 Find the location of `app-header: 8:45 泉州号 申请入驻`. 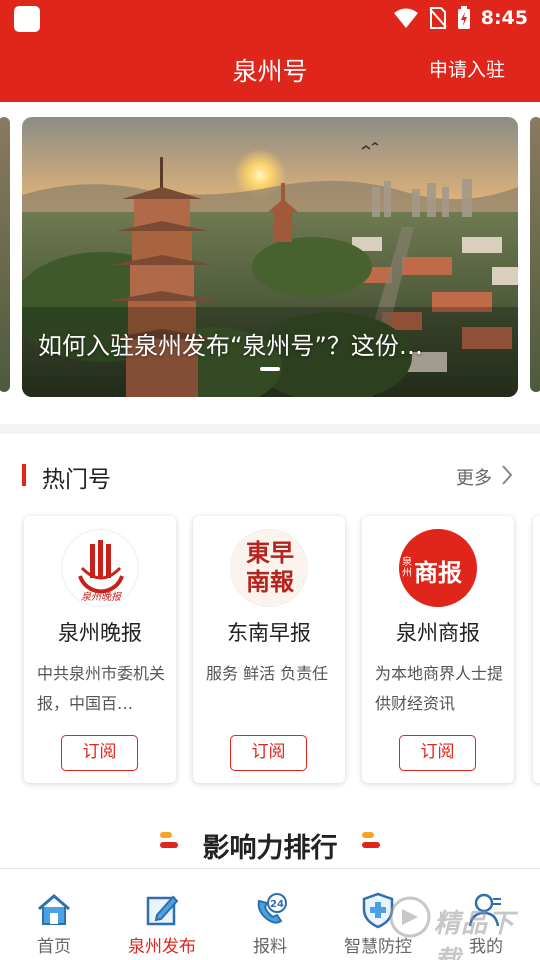

app-header: 8:45 泉州号 申请入驻 is located at coordinates (270, 51).